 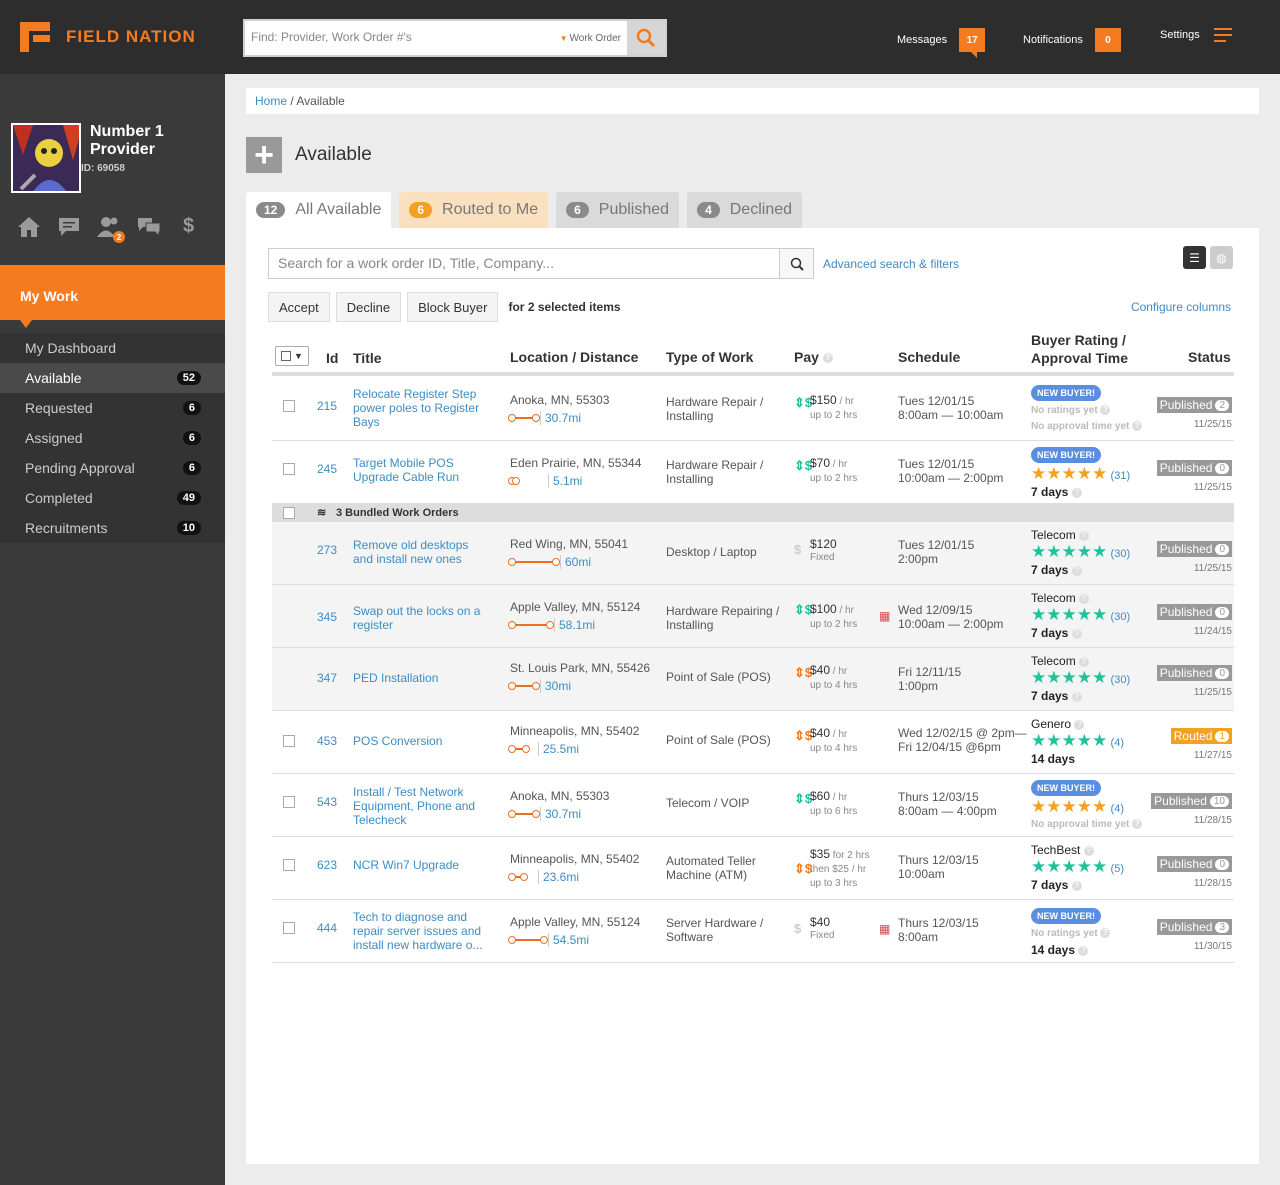 I want to click on work-order-id: 273, so click(x=327, y=550).